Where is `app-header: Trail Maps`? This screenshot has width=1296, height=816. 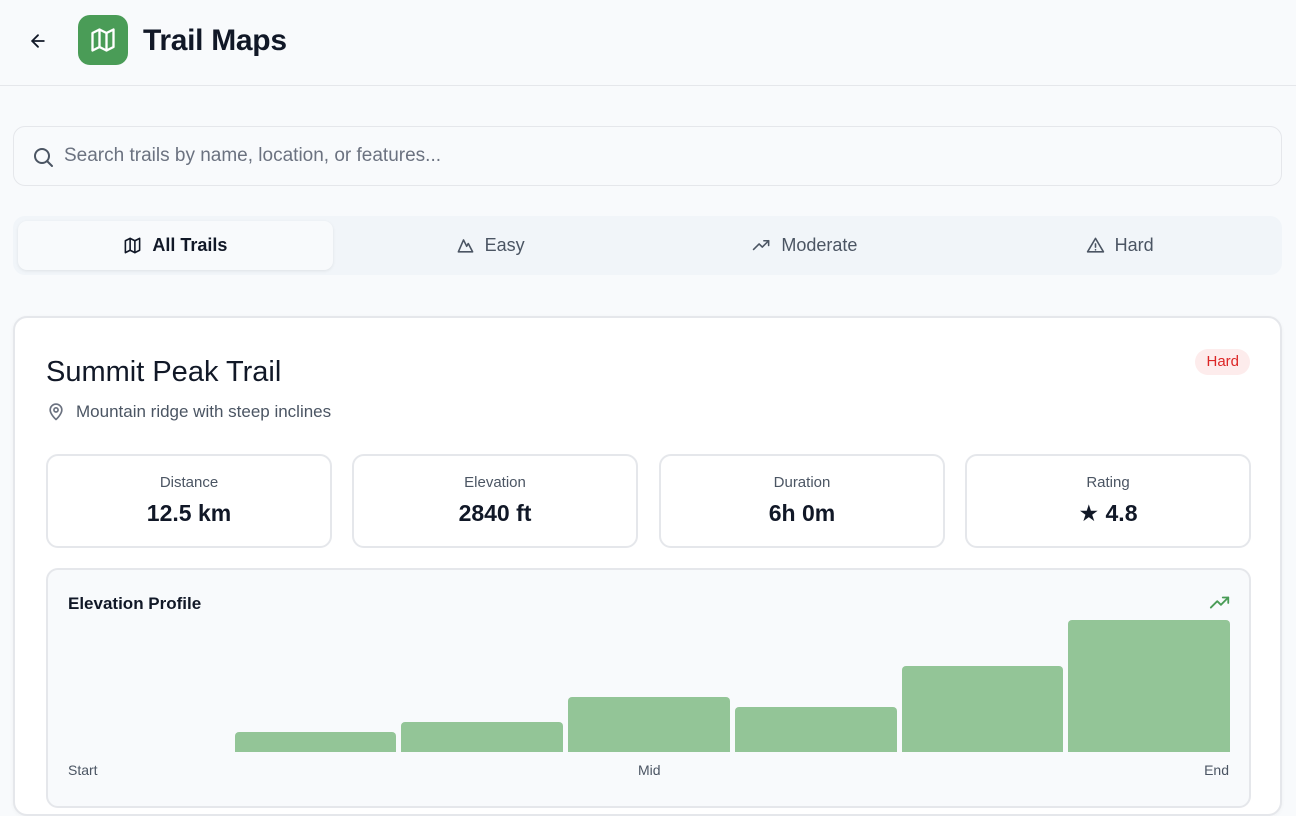
app-header: Trail Maps is located at coordinates (648, 43).